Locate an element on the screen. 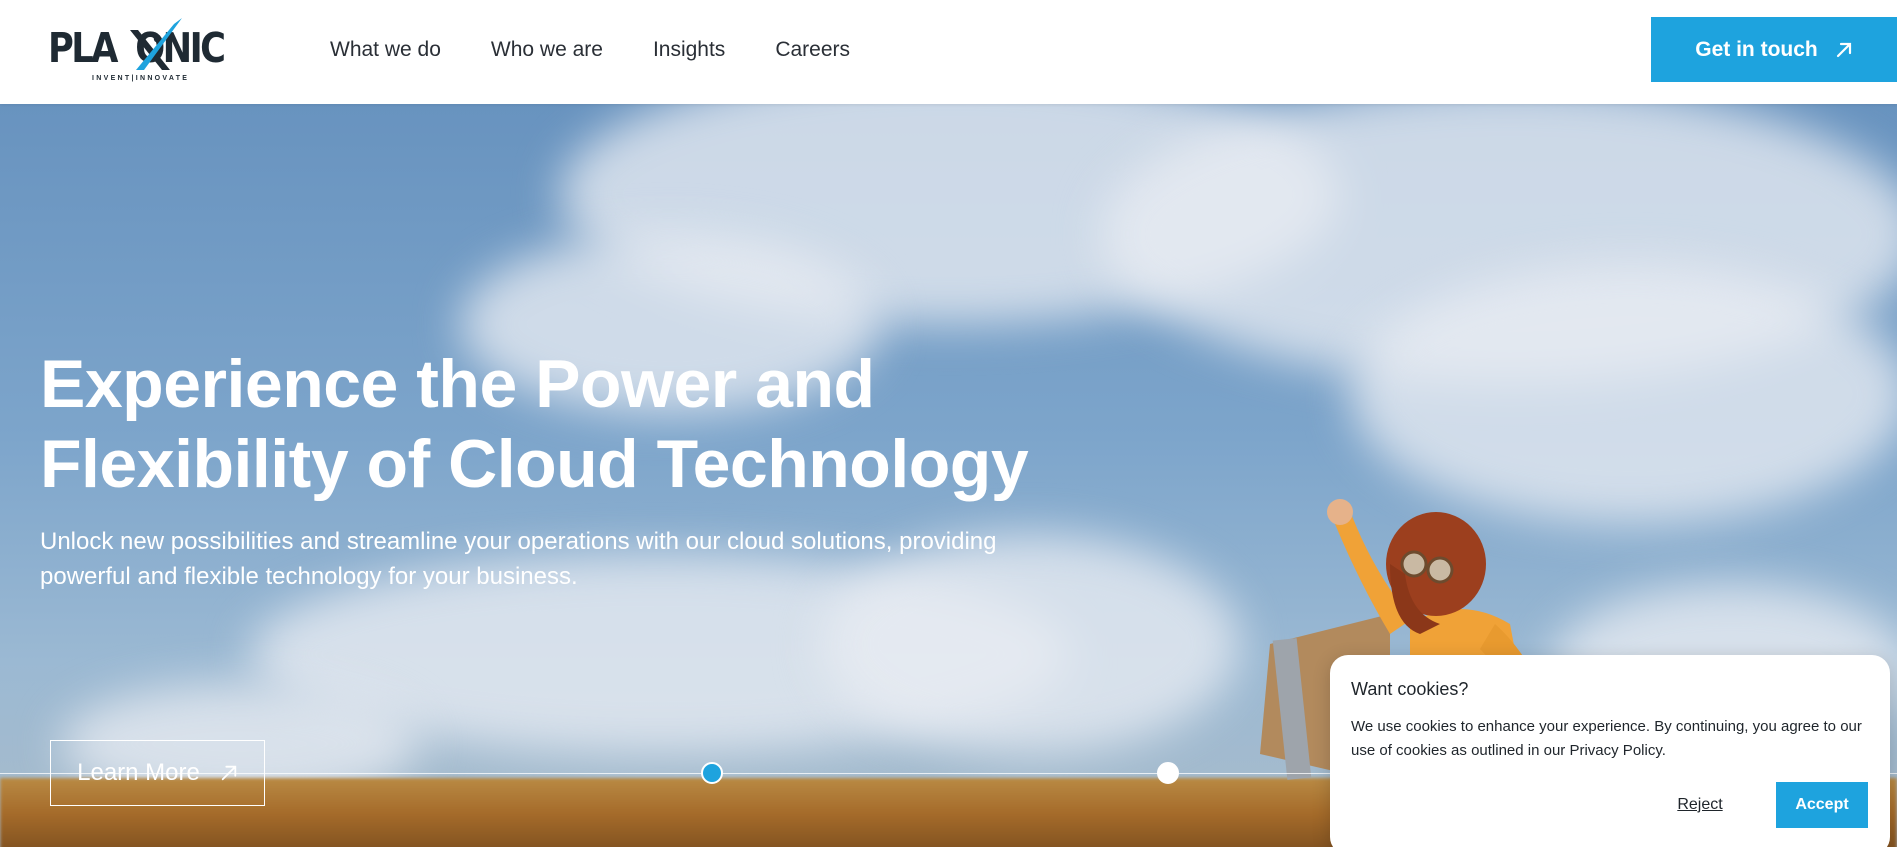 This screenshot has height=847, width=1897. main-nav: What we do Who we are Insights Careers is located at coordinates (615, 50).